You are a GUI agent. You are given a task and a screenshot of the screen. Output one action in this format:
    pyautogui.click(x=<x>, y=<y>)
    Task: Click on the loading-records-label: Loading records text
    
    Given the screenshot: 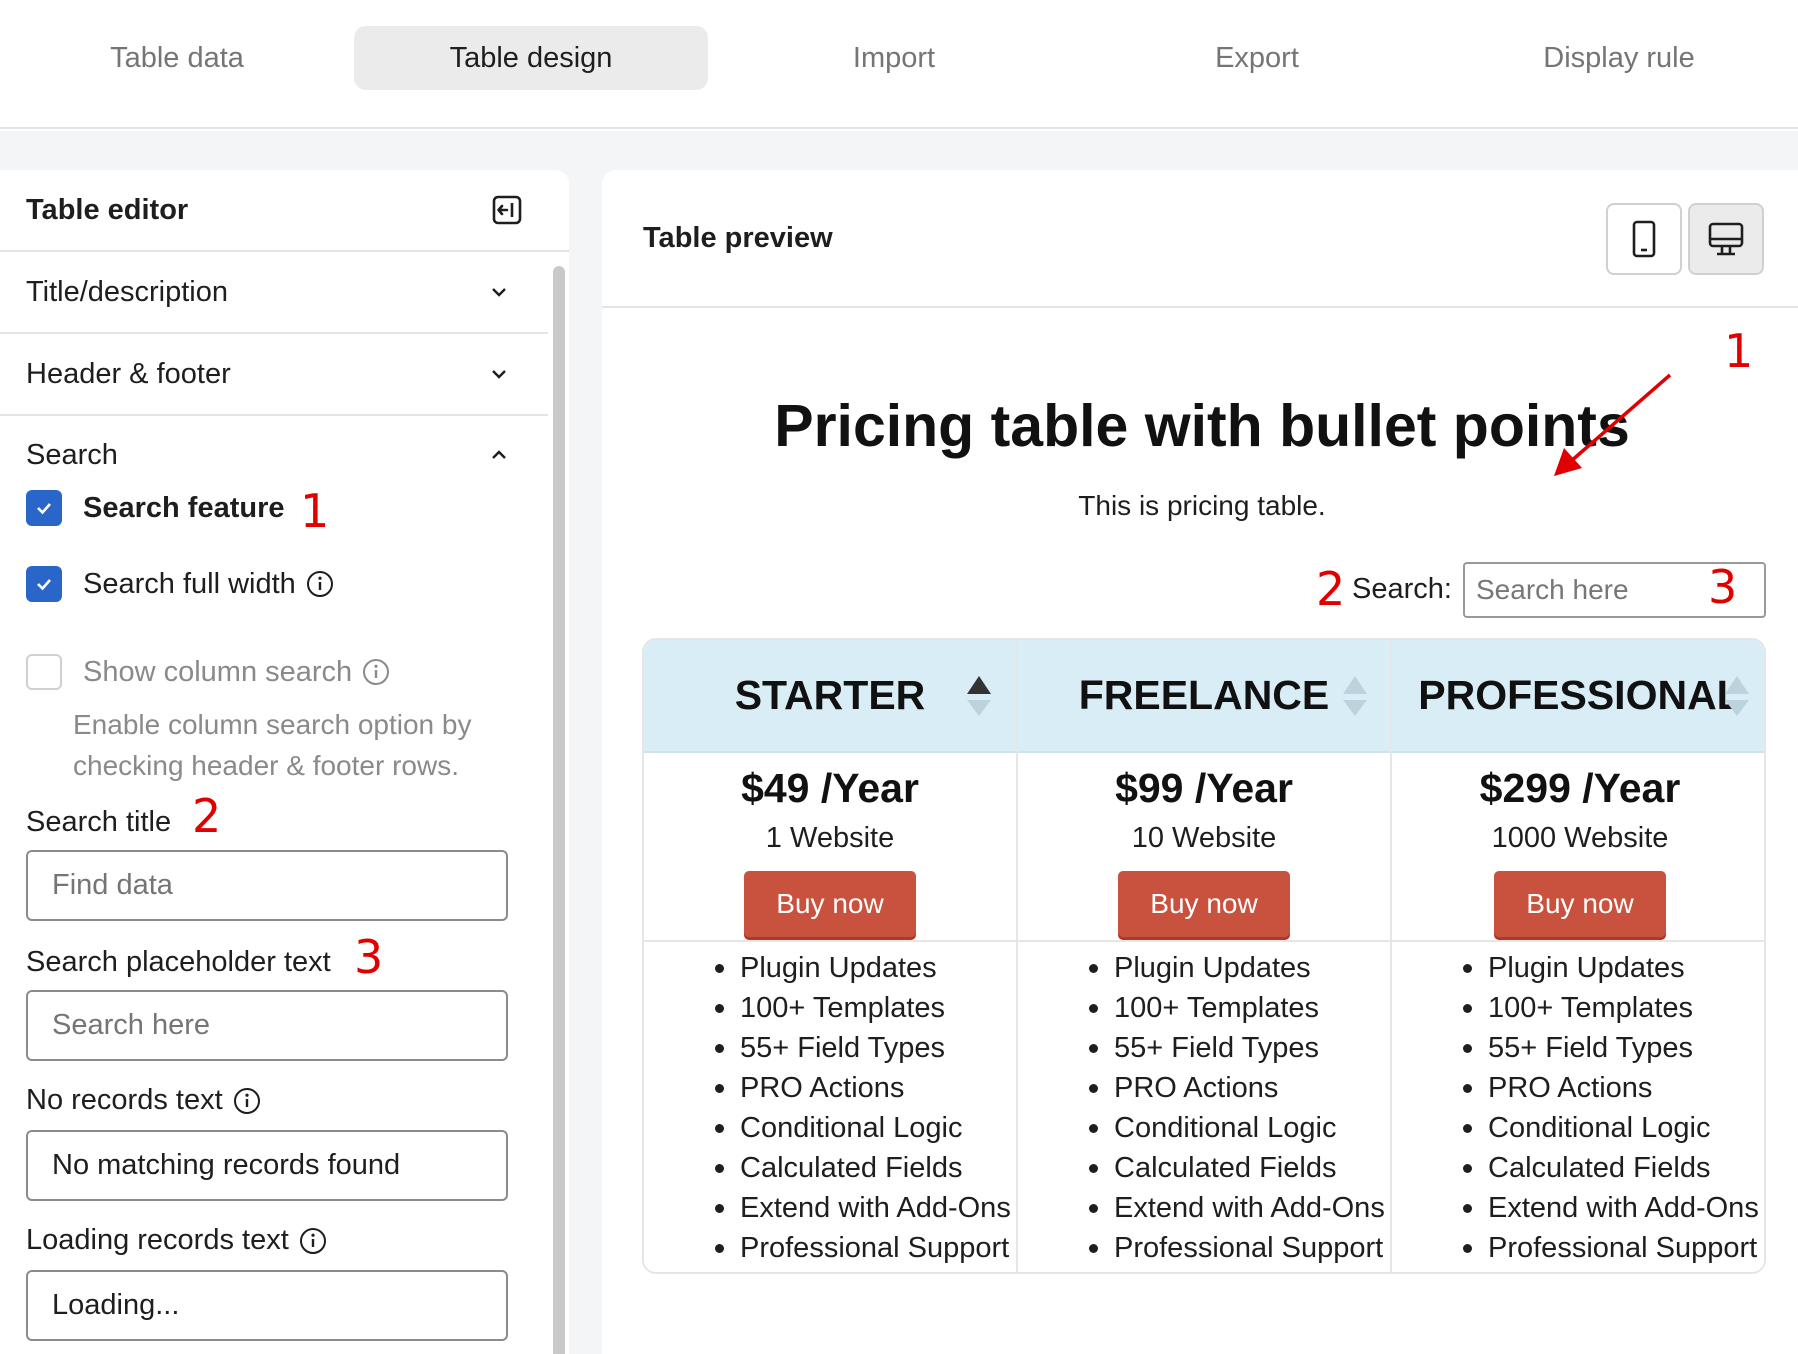 What is the action you would take?
    pyautogui.click(x=176, y=1240)
    